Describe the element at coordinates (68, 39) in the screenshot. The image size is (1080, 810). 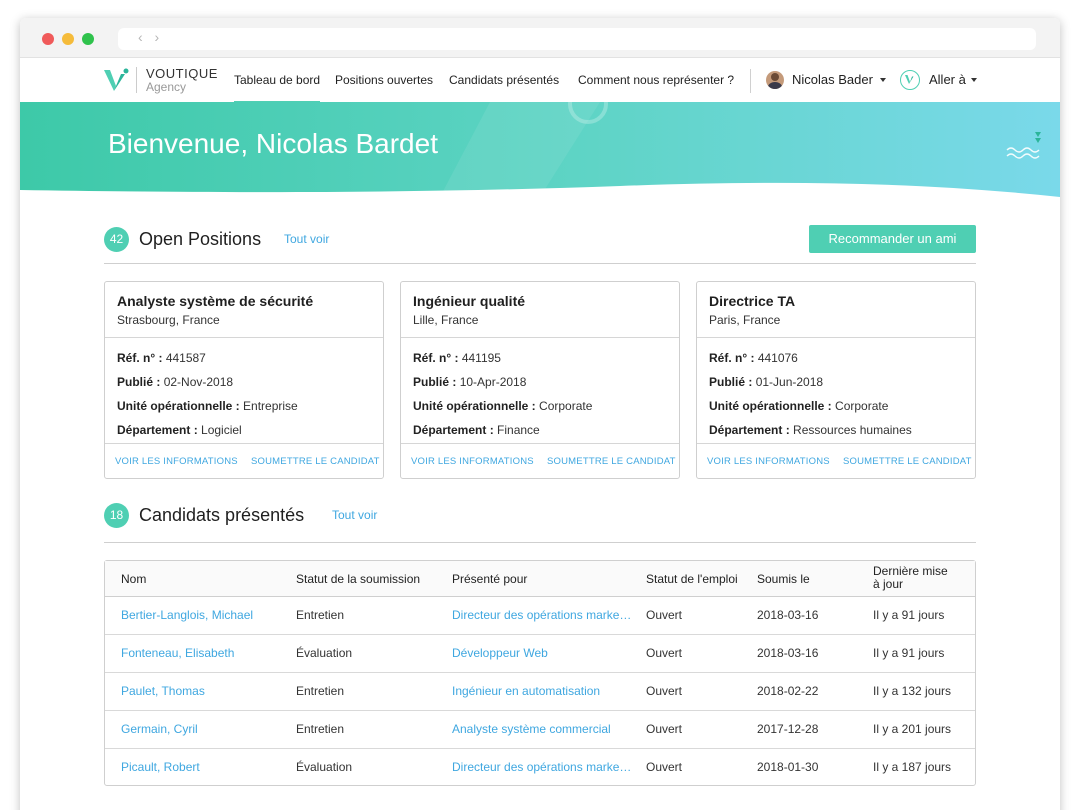
I see `minimize-window-button` at that location.